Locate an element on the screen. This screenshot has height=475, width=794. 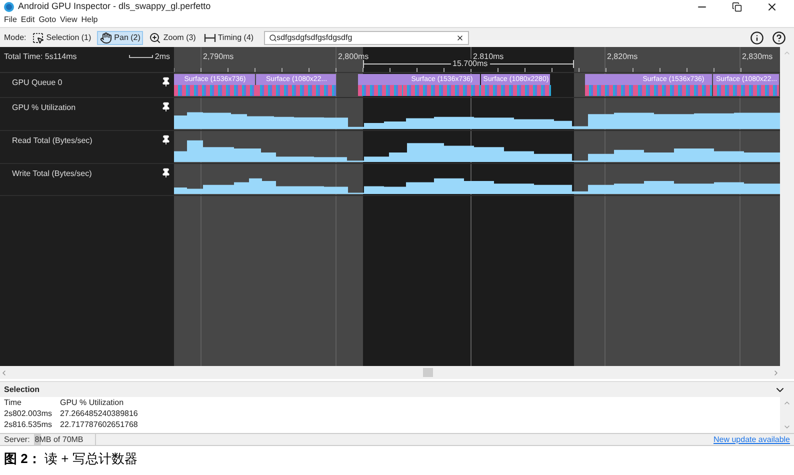
menu-item: File is located at coordinates (10, 20).